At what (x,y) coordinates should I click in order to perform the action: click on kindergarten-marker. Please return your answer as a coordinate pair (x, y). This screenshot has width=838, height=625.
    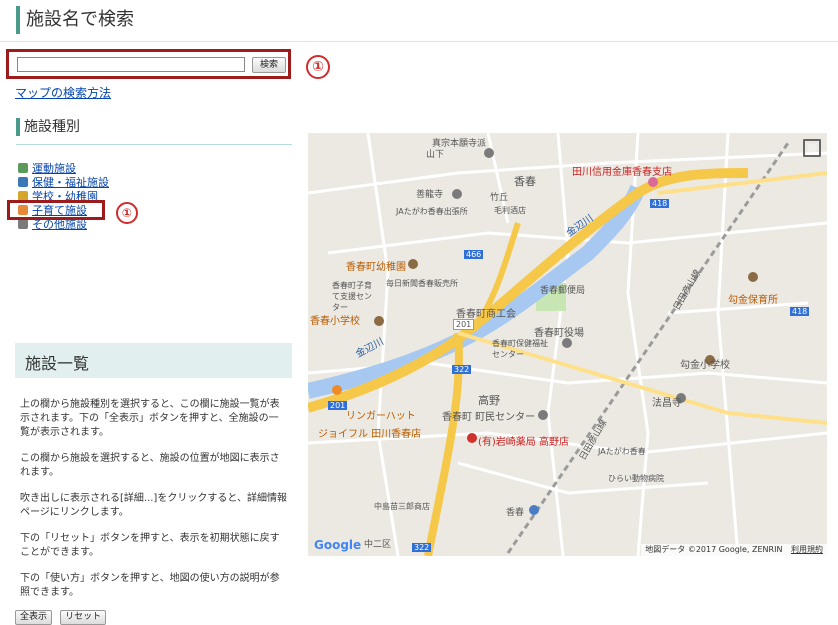
    Looking at the image, I should click on (413, 264).